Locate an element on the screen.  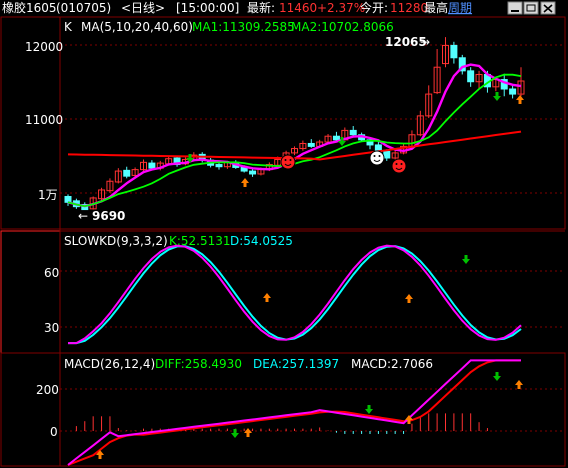
restore-button is located at coordinates (531, 8).